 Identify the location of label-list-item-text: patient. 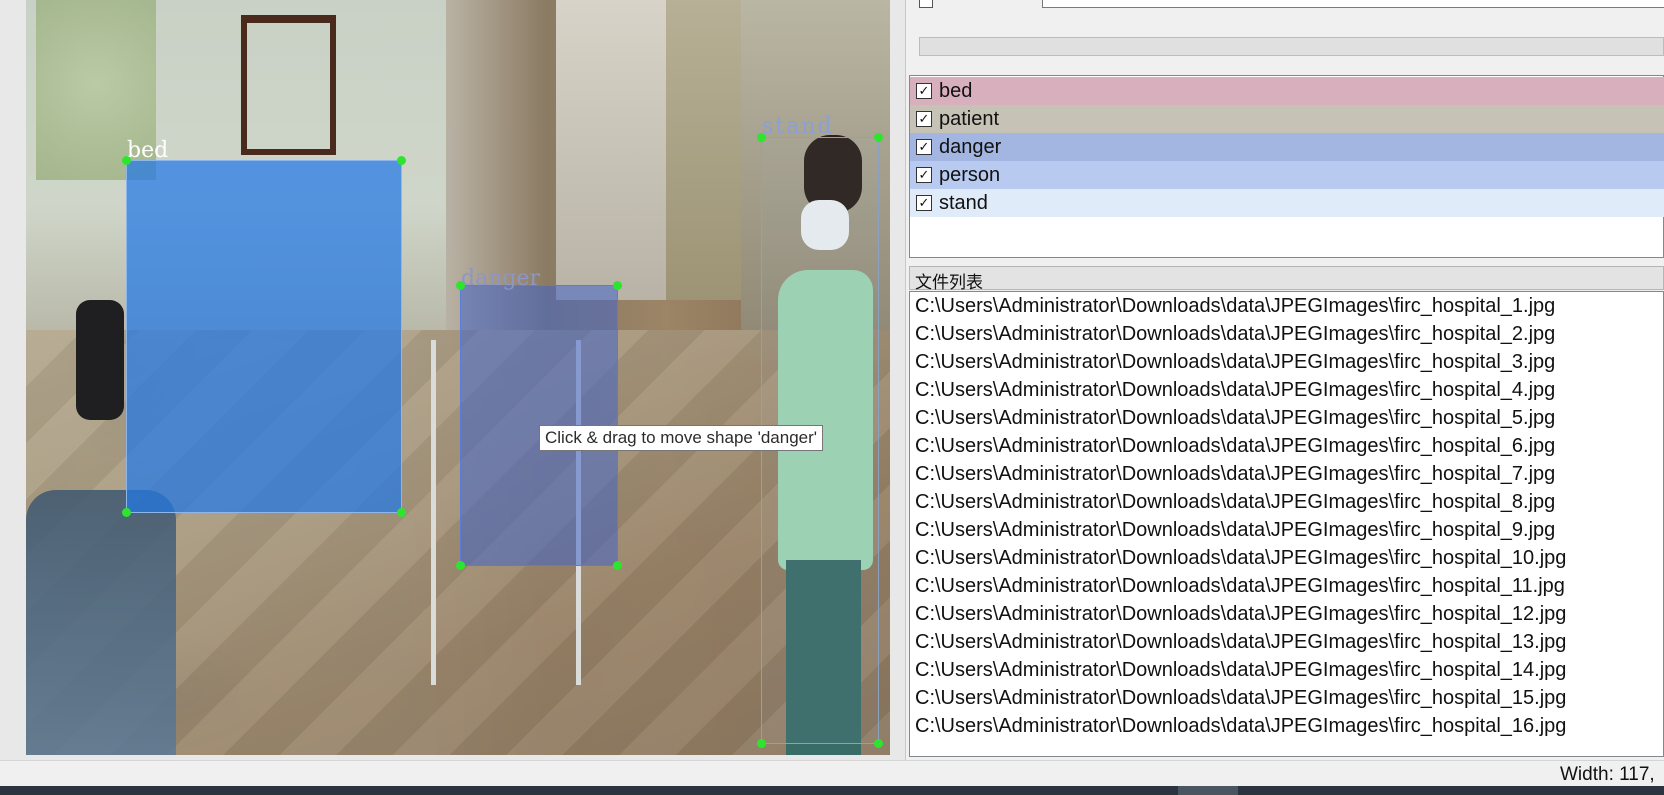
(969, 118).